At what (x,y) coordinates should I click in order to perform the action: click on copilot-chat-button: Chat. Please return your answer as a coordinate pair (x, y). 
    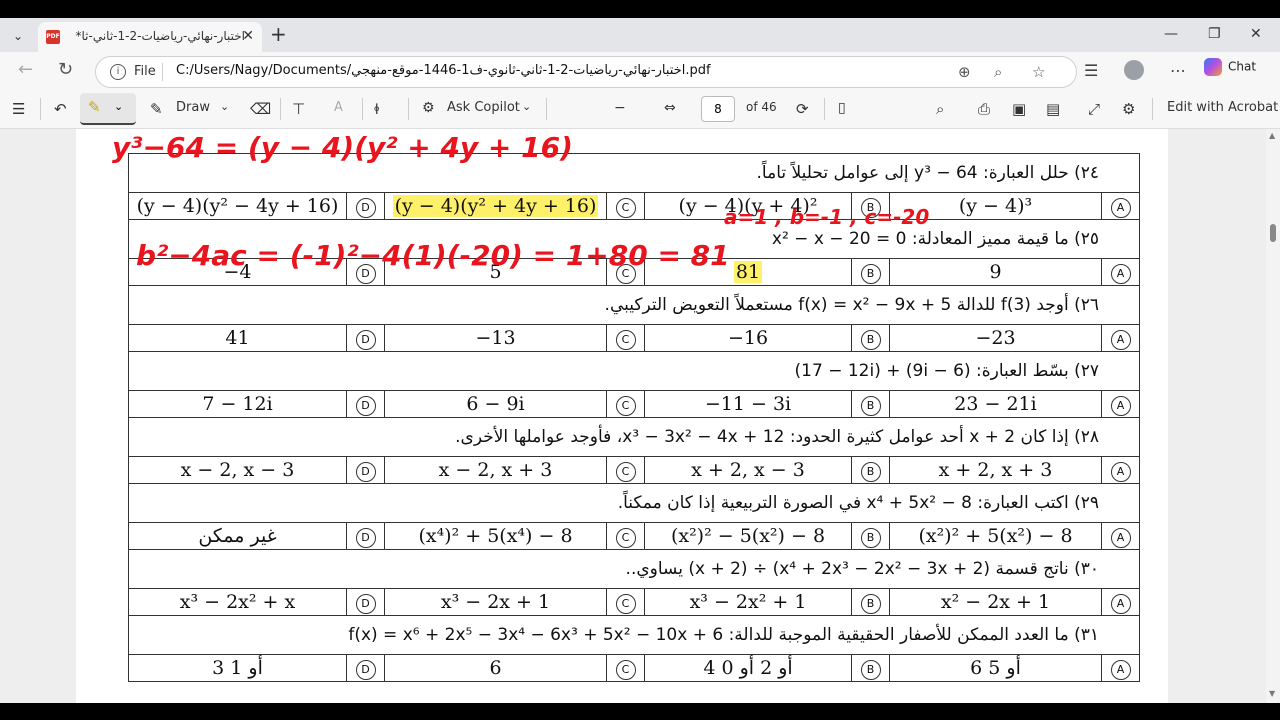
    Looking at the image, I should click on (1230, 70).